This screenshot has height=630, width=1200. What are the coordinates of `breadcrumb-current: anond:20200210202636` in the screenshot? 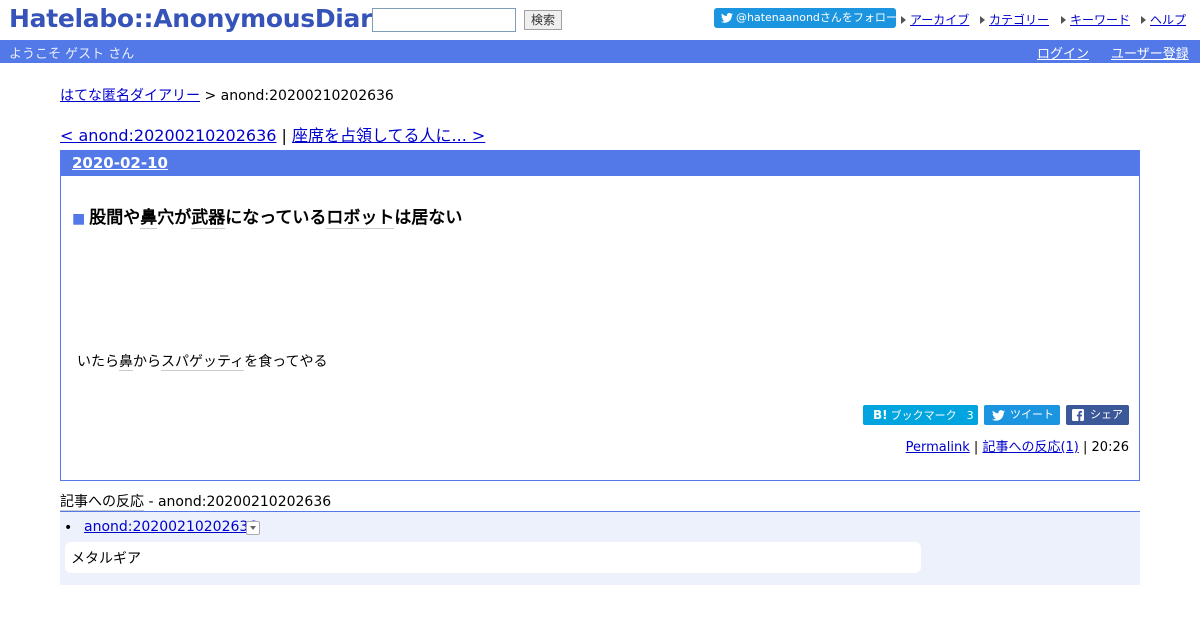 It's located at (307, 96).